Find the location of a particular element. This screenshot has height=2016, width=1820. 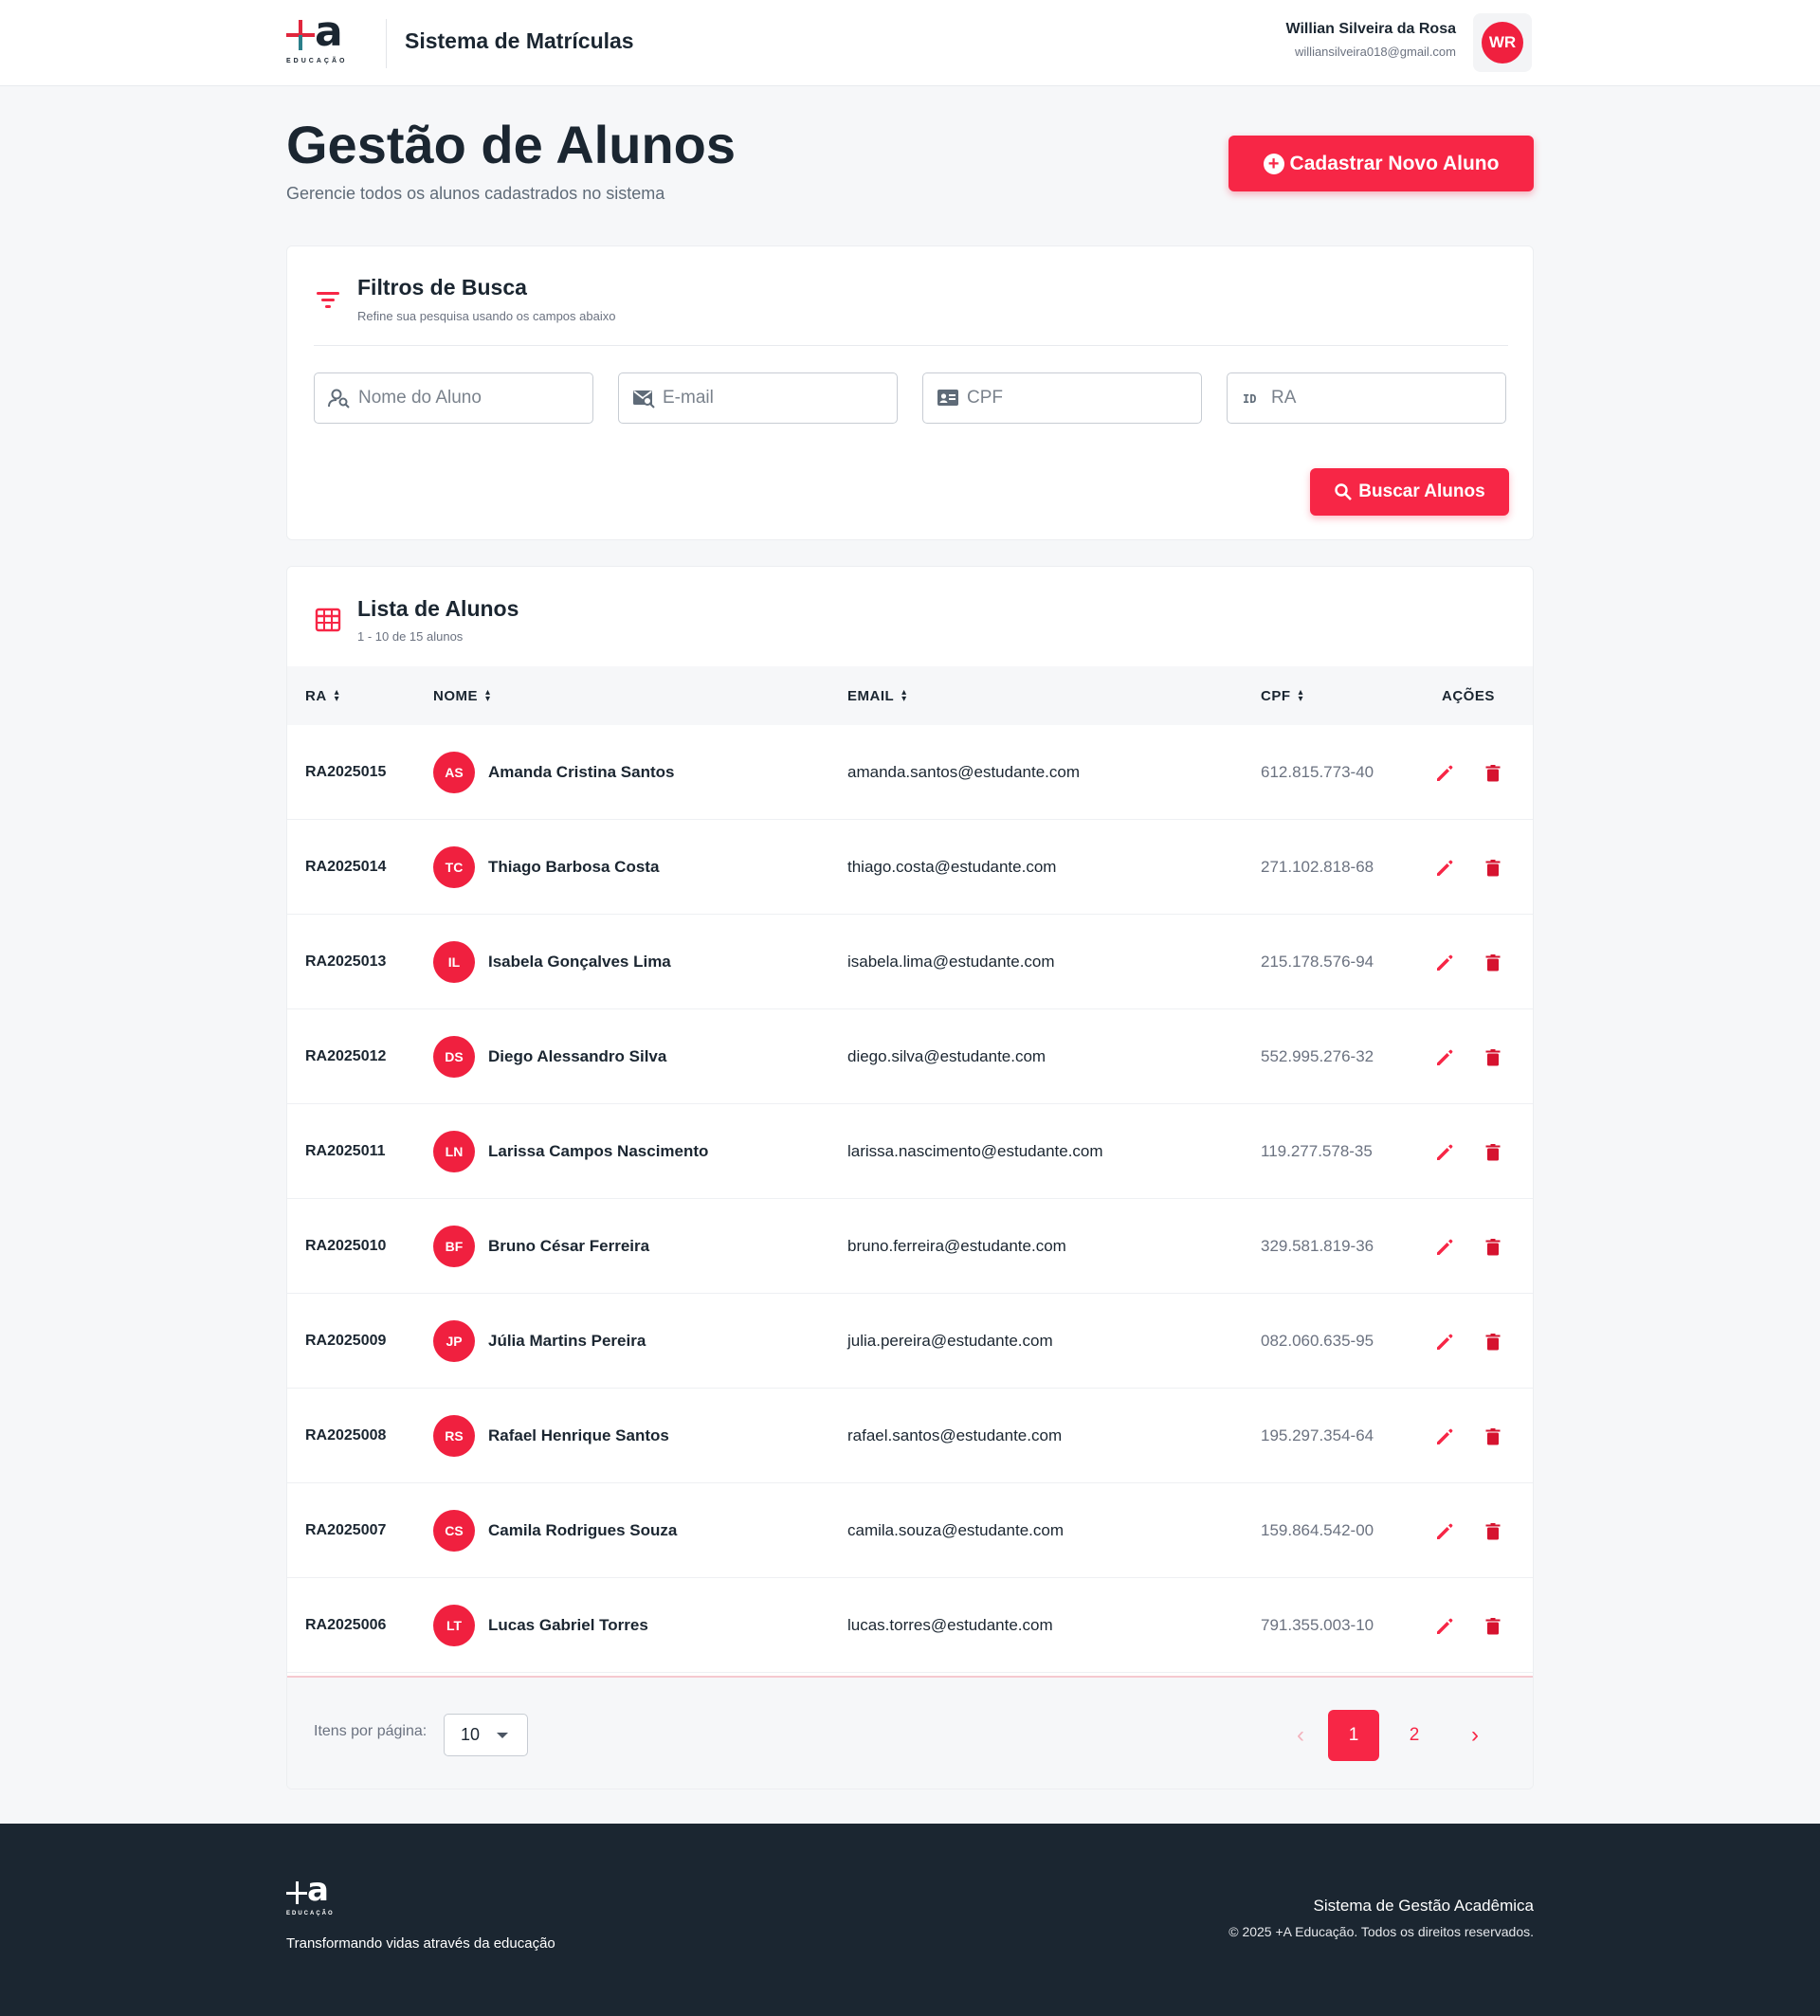

column-ra: RA ▴ ▾ is located at coordinates (322, 695).